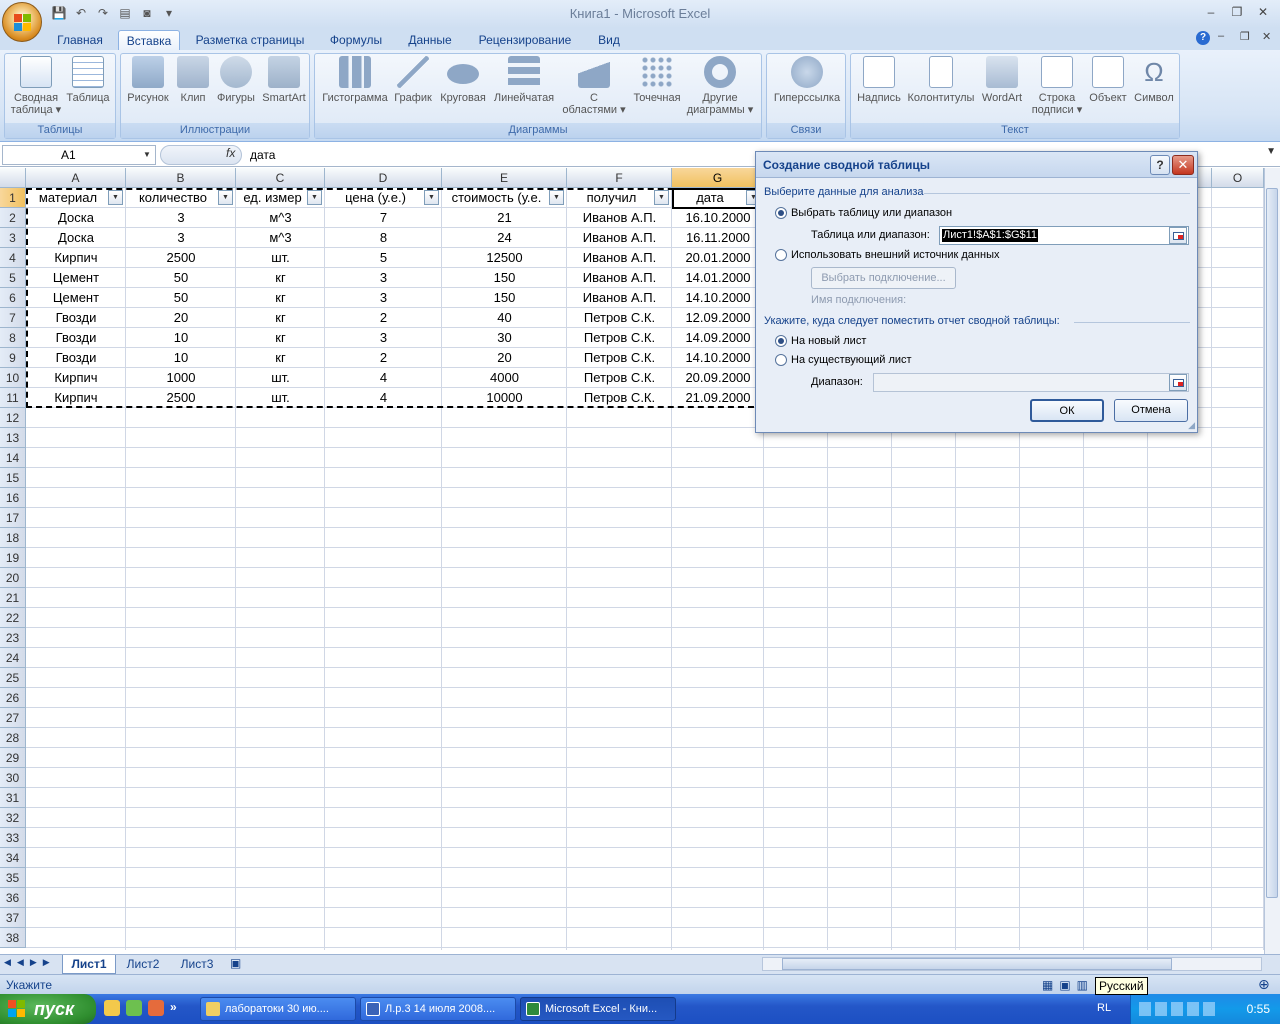 This screenshot has width=1280, height=1024. I want to click on row-header: 17, so click(13, 518).